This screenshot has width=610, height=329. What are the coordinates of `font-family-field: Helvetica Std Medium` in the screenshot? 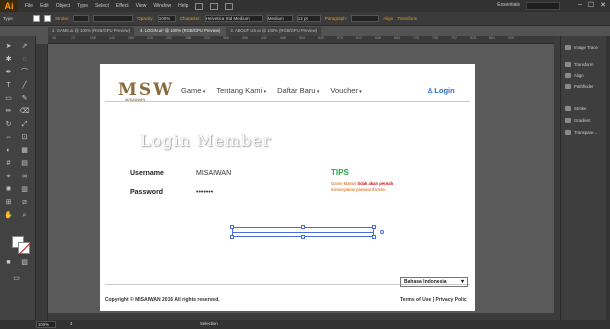 It's located at (233, 18).